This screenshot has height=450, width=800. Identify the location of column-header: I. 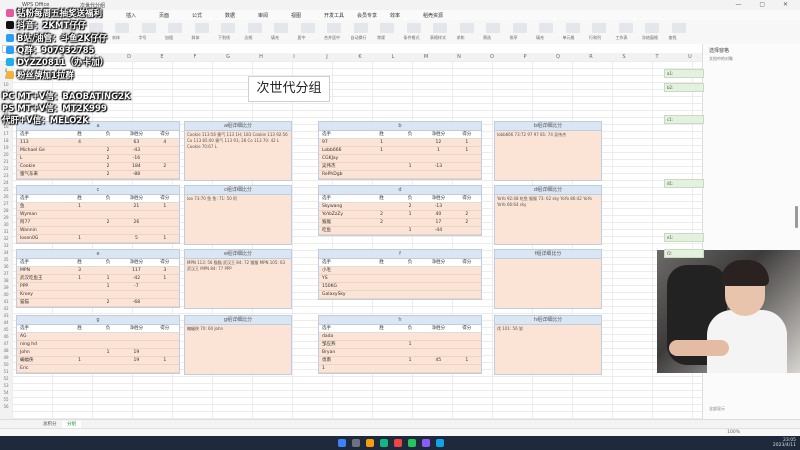
(294, 57).